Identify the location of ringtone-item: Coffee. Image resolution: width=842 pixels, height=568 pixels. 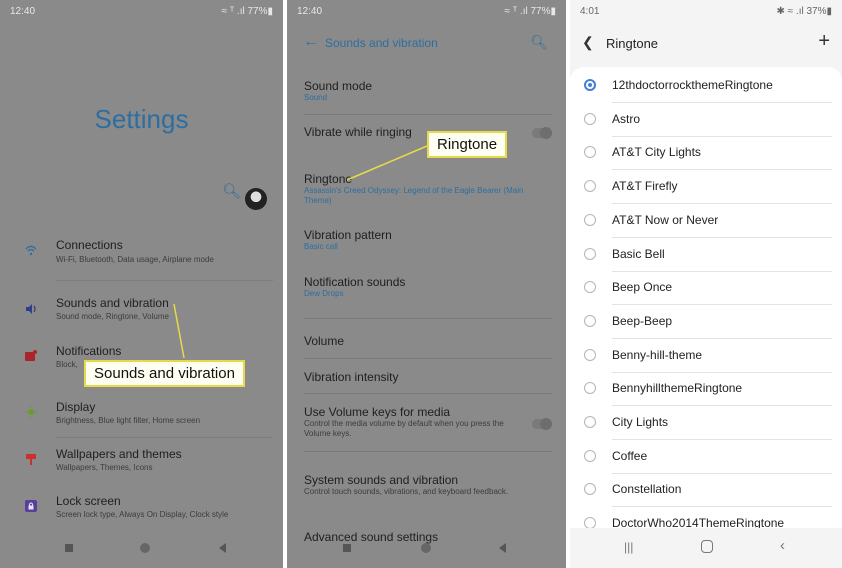
(706, 457).